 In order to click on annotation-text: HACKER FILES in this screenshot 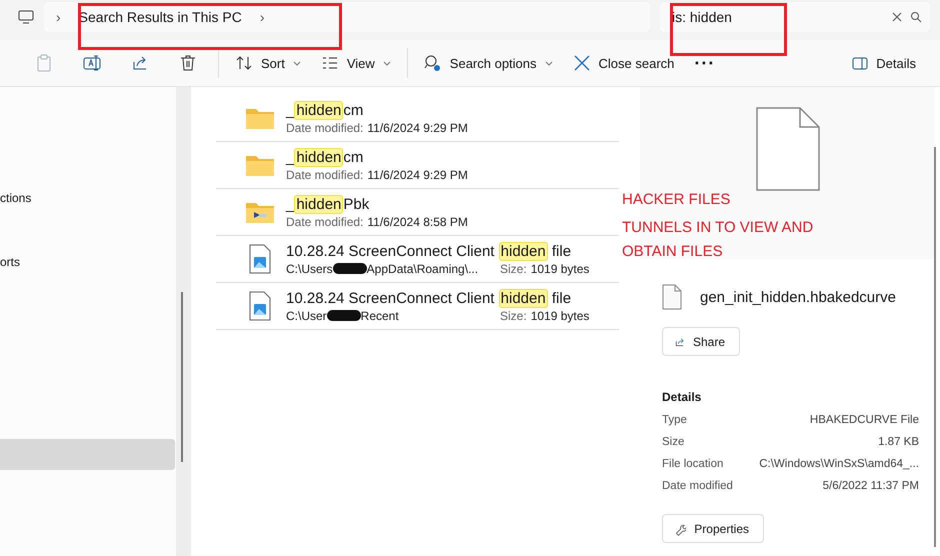, I will do `click(676, 200)`.